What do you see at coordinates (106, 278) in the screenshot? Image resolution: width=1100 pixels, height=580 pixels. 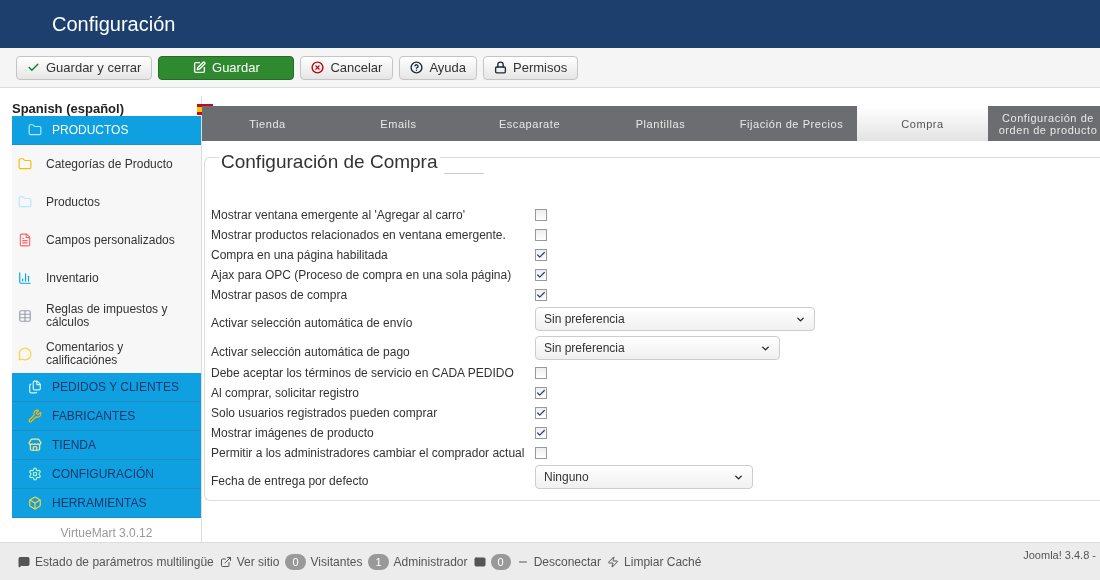 I see `sidebar-item: Inventario` at bounding box center [106, 278].